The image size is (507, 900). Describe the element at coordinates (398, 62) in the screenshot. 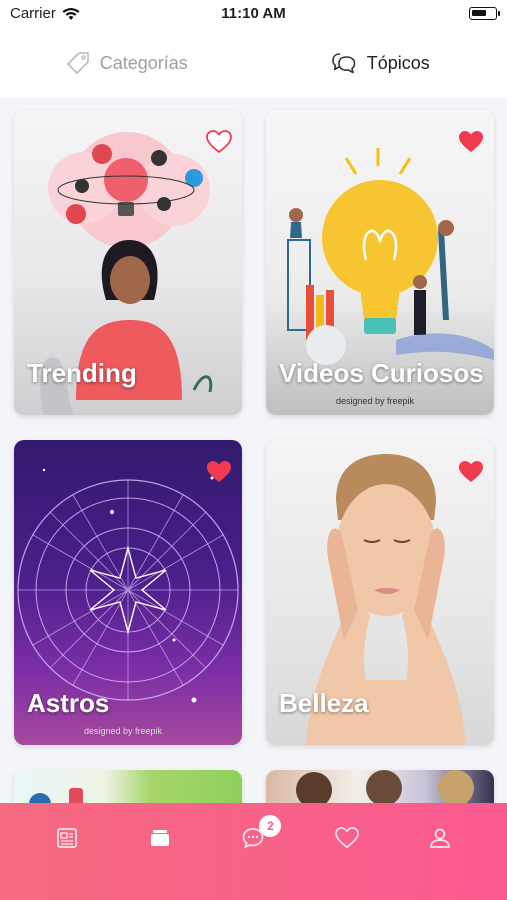

I see `tab-label: Tópicos` at that location.